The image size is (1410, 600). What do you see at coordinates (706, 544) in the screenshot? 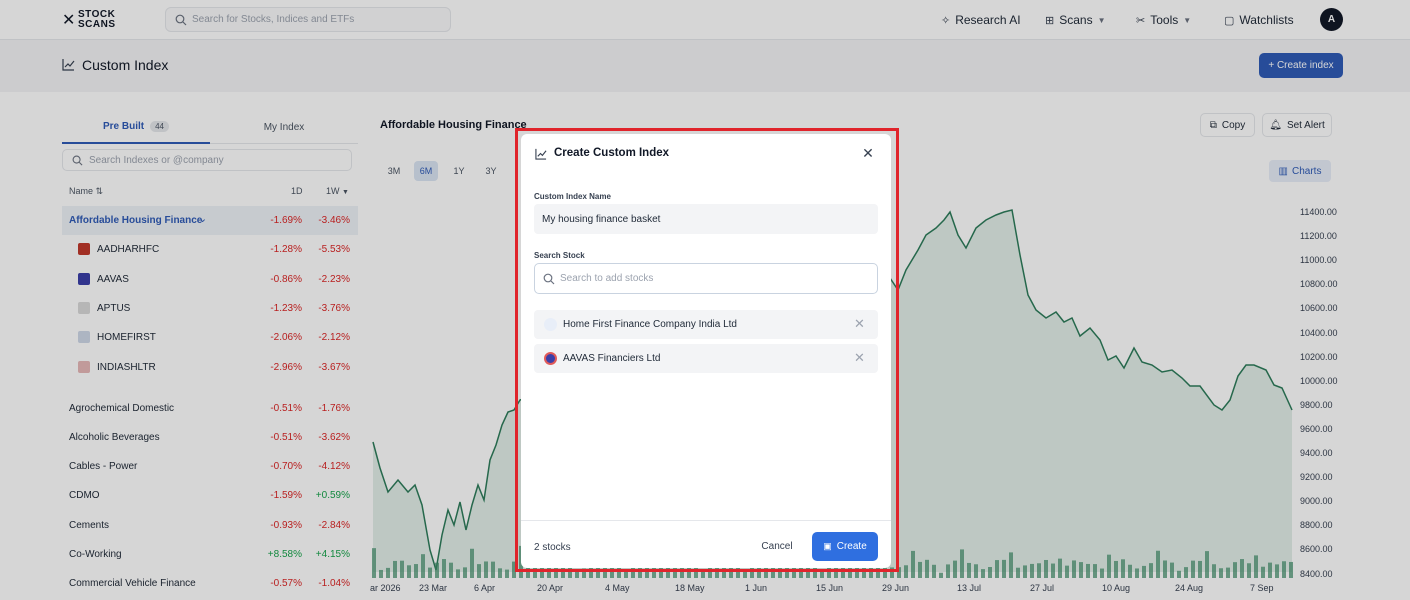
I see `dialog-footer: 2 stocks Cancel ▣ Create` at bounding box center [706, 544].